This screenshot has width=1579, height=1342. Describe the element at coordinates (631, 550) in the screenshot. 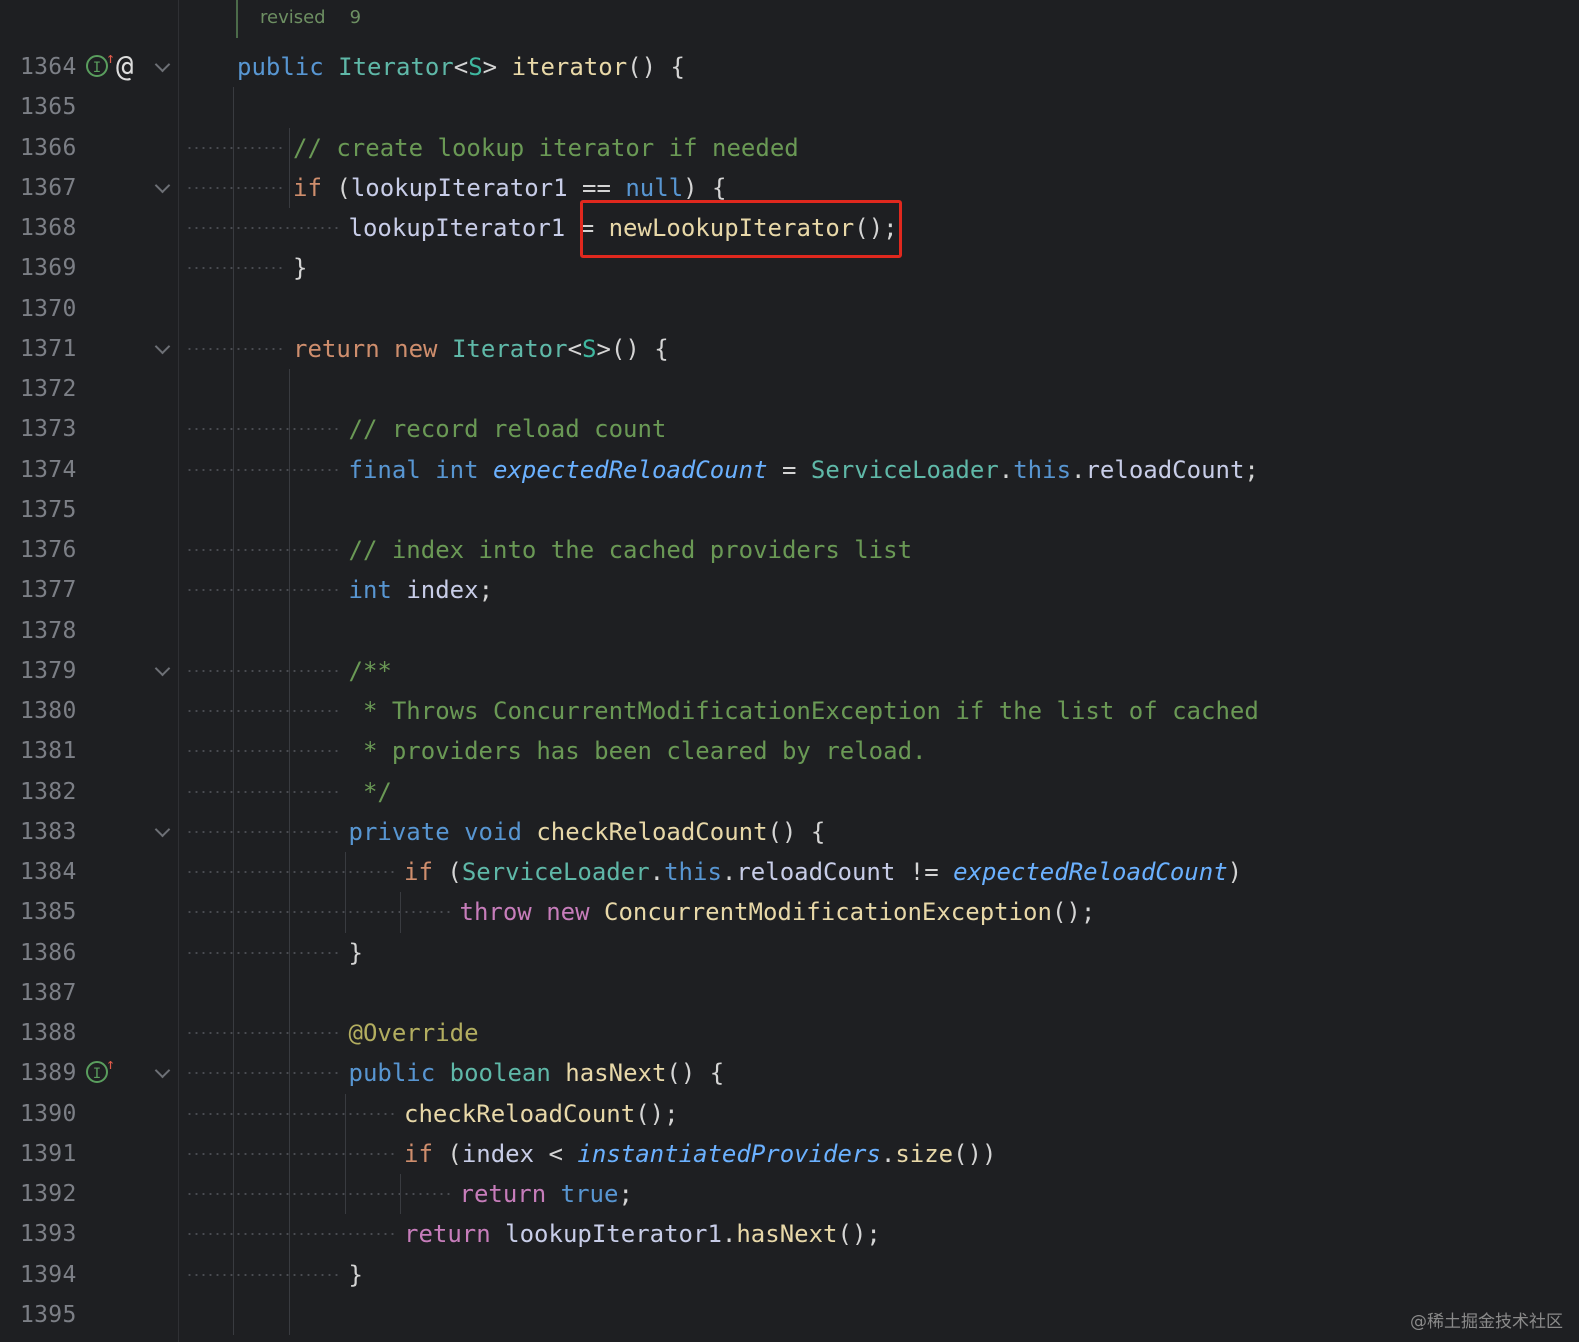

I see `code-text: // index into the cached providers list` at that location.